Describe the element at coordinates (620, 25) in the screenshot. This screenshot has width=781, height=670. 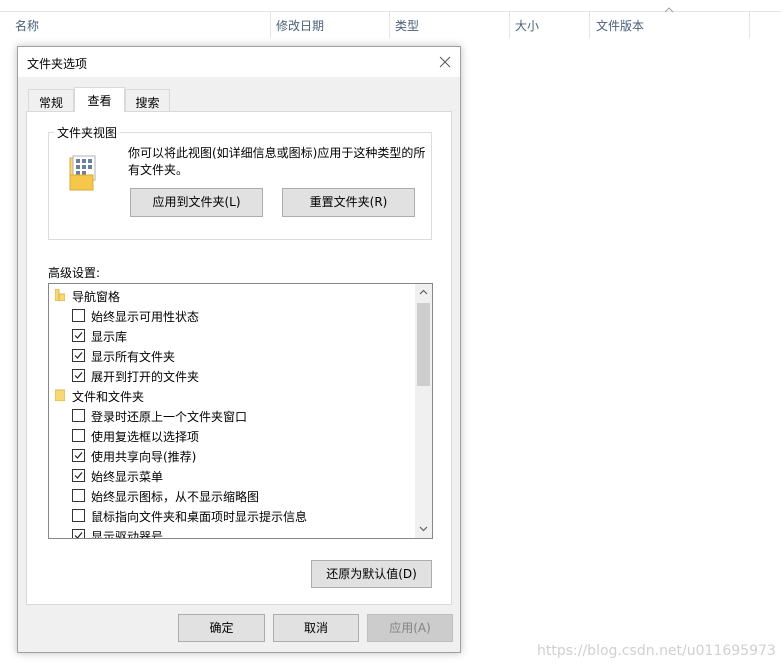
I see `column-header-file-version: 文件版本` at that location.